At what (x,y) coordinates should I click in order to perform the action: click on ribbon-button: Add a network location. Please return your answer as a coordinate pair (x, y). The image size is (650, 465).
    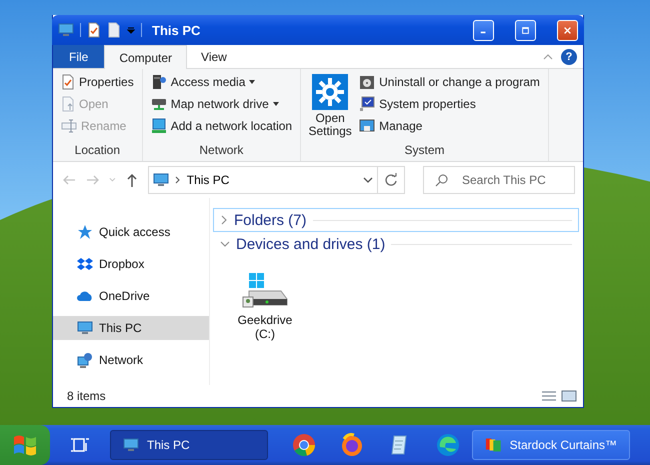
    Looking at the image, I should click on (221, 126).